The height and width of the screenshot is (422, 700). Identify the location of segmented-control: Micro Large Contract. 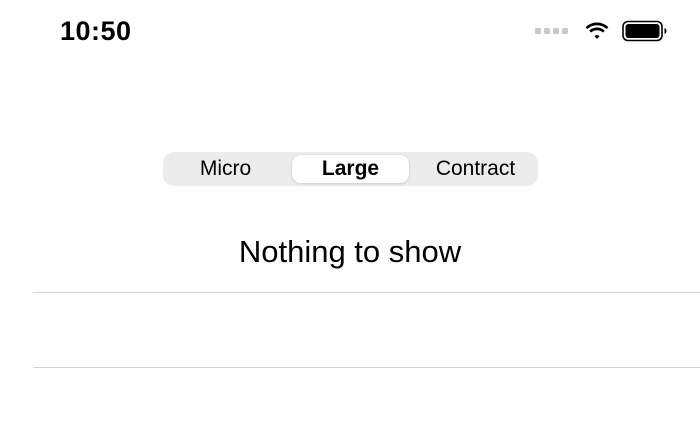
(350, 169).